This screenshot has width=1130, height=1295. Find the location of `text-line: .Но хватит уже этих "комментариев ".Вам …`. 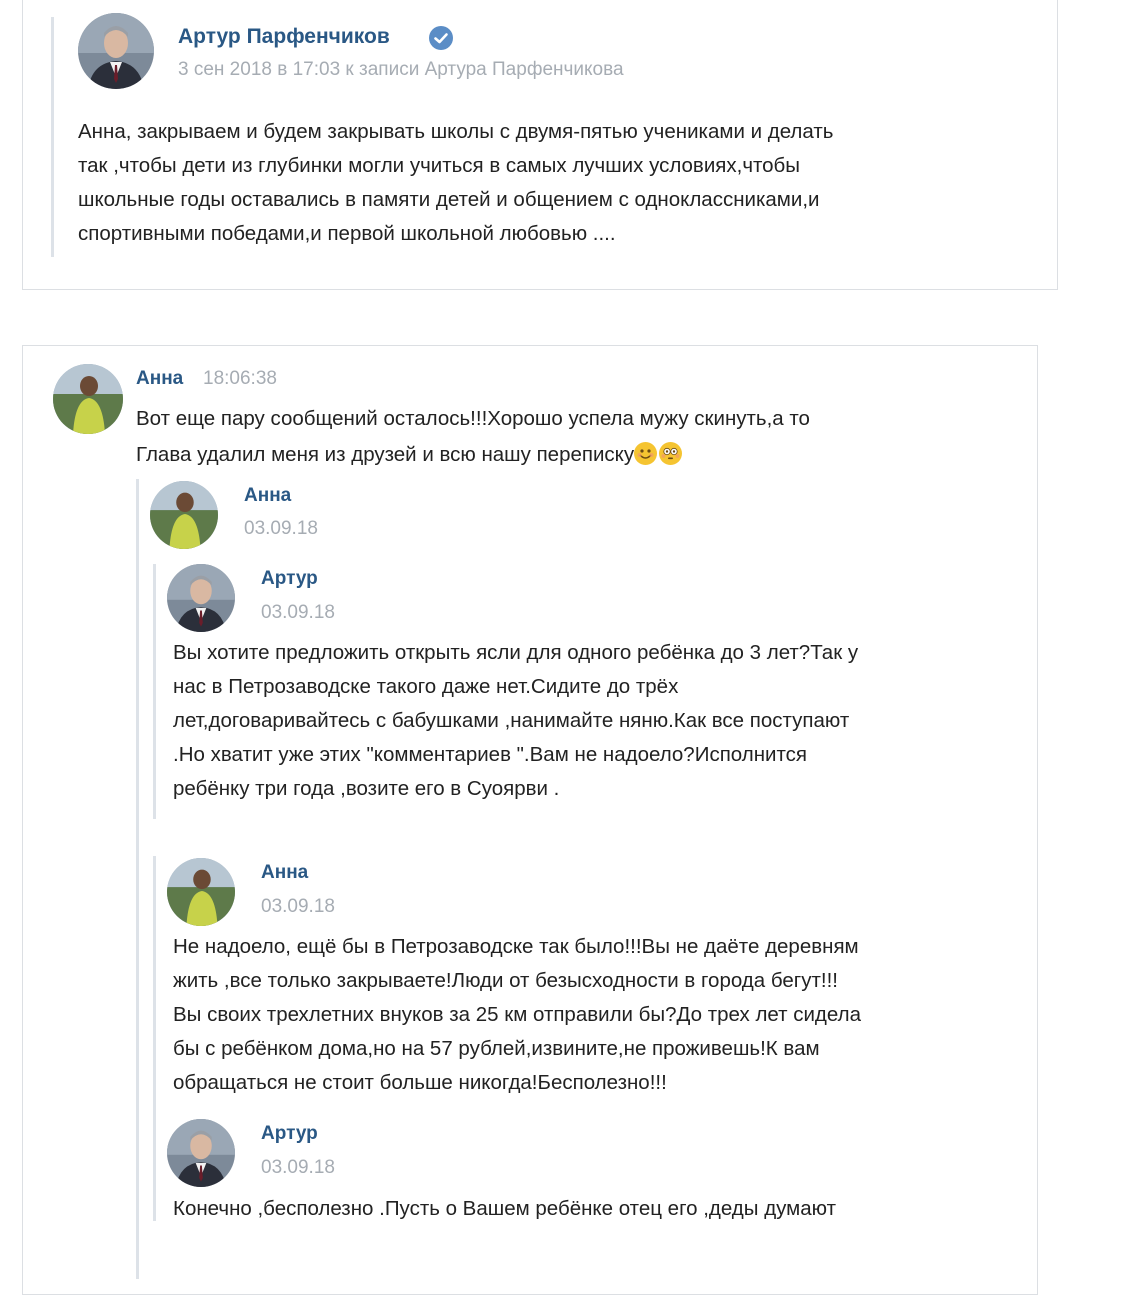

text-line: .Но хватит уже этих "комментариев ".Вам … is located at coordinates (490, 754).